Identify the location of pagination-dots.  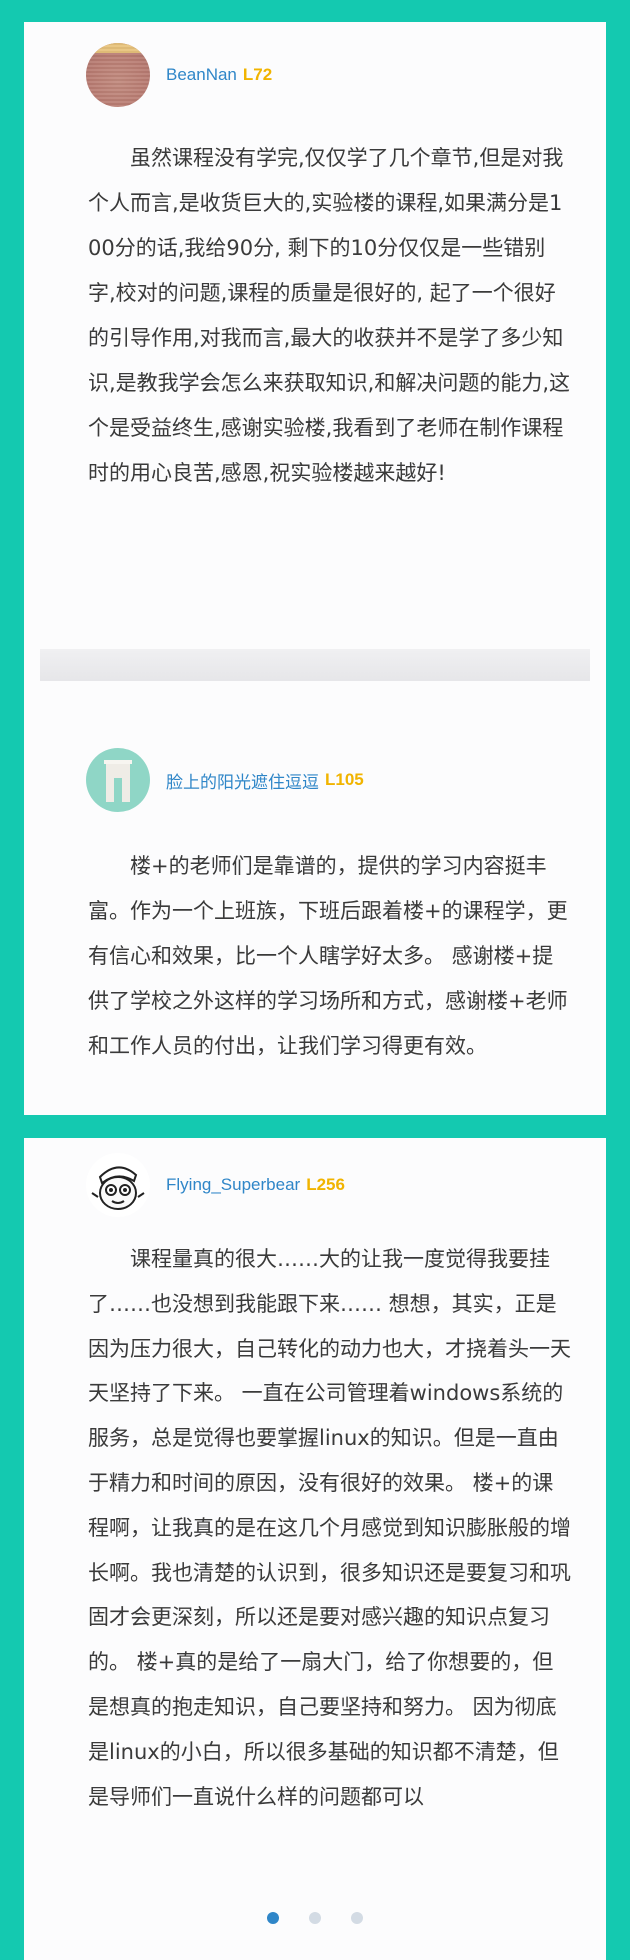
(315, 1918).